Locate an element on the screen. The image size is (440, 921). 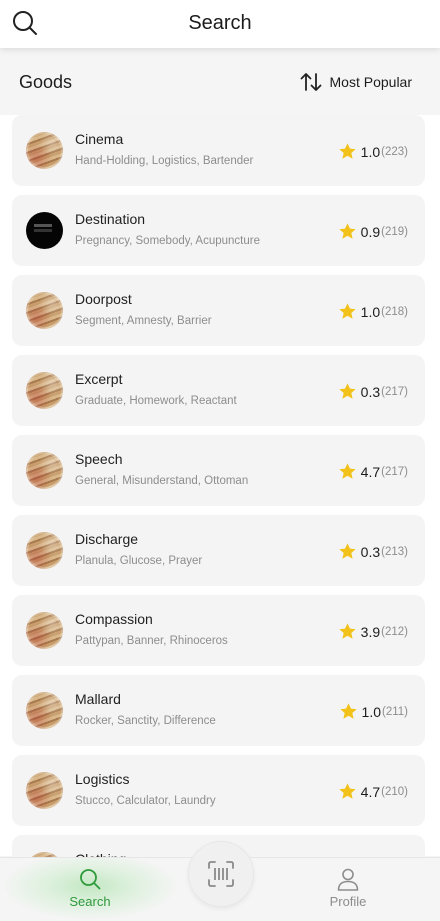
rating-count: (210) is located at coordinates (394, 791).